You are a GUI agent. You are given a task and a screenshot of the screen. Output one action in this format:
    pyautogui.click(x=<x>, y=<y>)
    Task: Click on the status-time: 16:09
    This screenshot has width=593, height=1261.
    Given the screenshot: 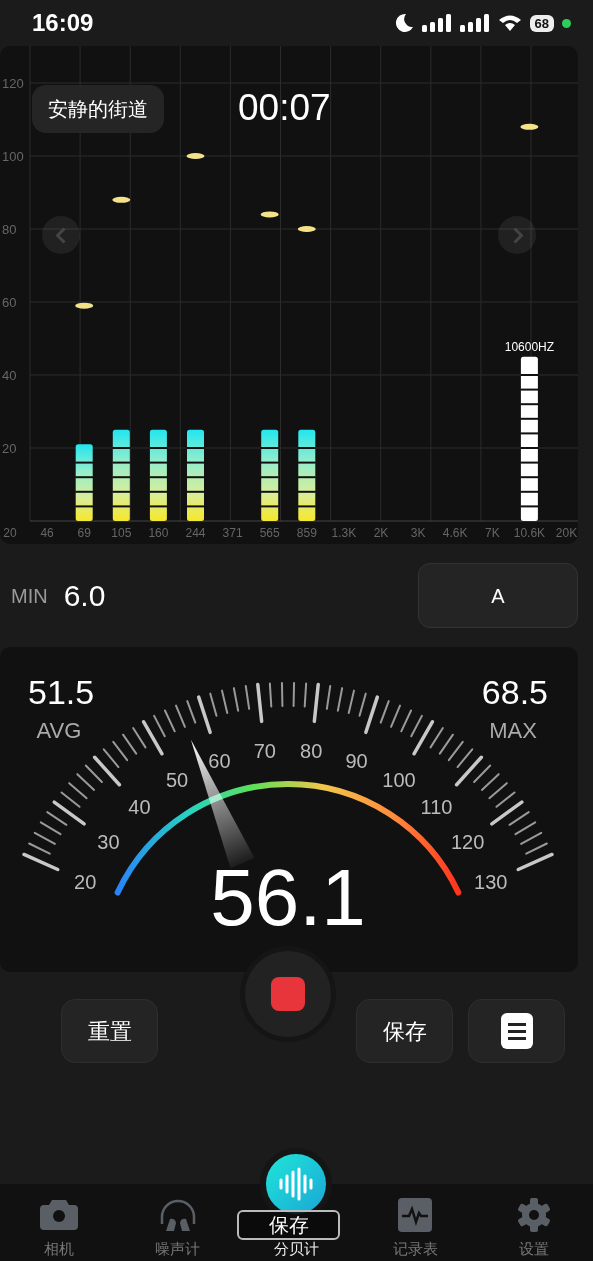 What is the action you would take?
    pyautogui.click(x=63, y=23)
    